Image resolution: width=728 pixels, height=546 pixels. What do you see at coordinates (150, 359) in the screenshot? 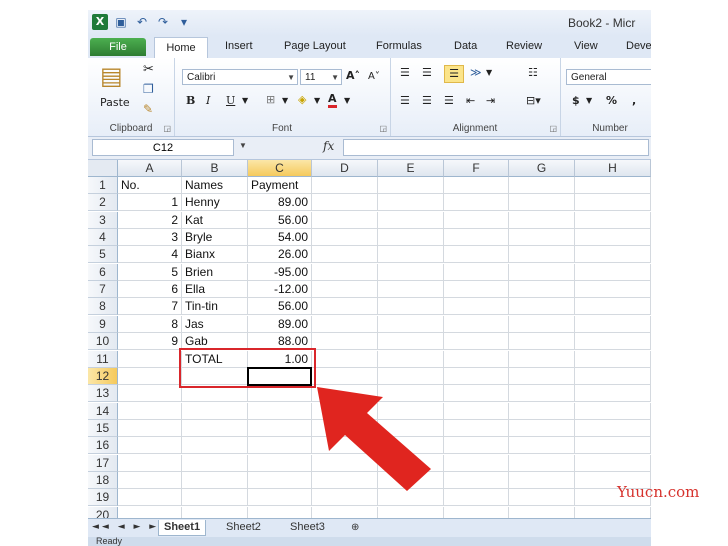
I see `cell-a11` at bounding box center [150, 359].